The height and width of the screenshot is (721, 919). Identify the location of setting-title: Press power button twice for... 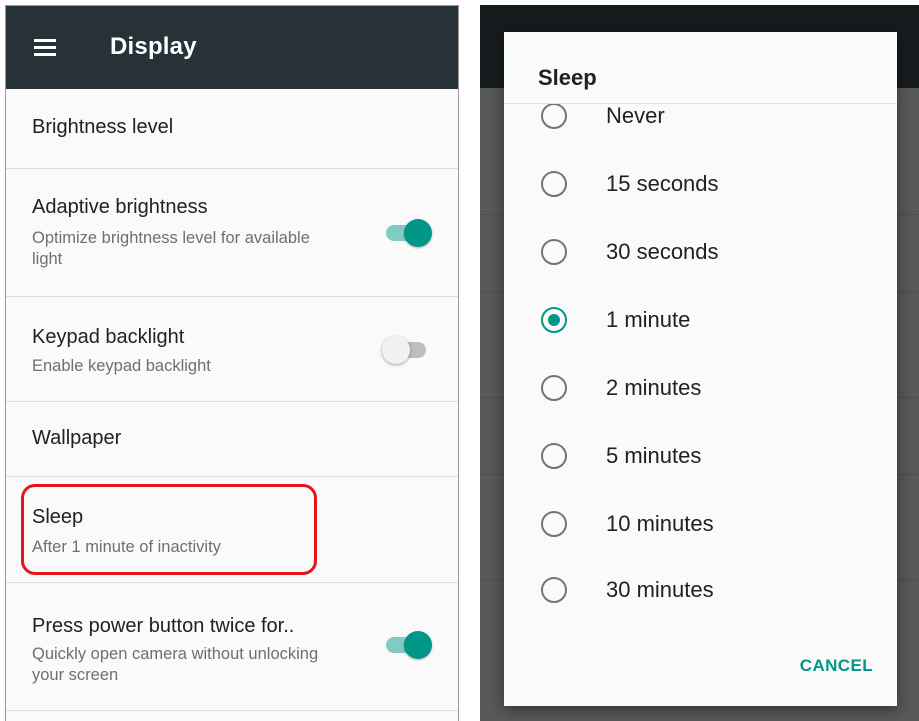
(163, 626).